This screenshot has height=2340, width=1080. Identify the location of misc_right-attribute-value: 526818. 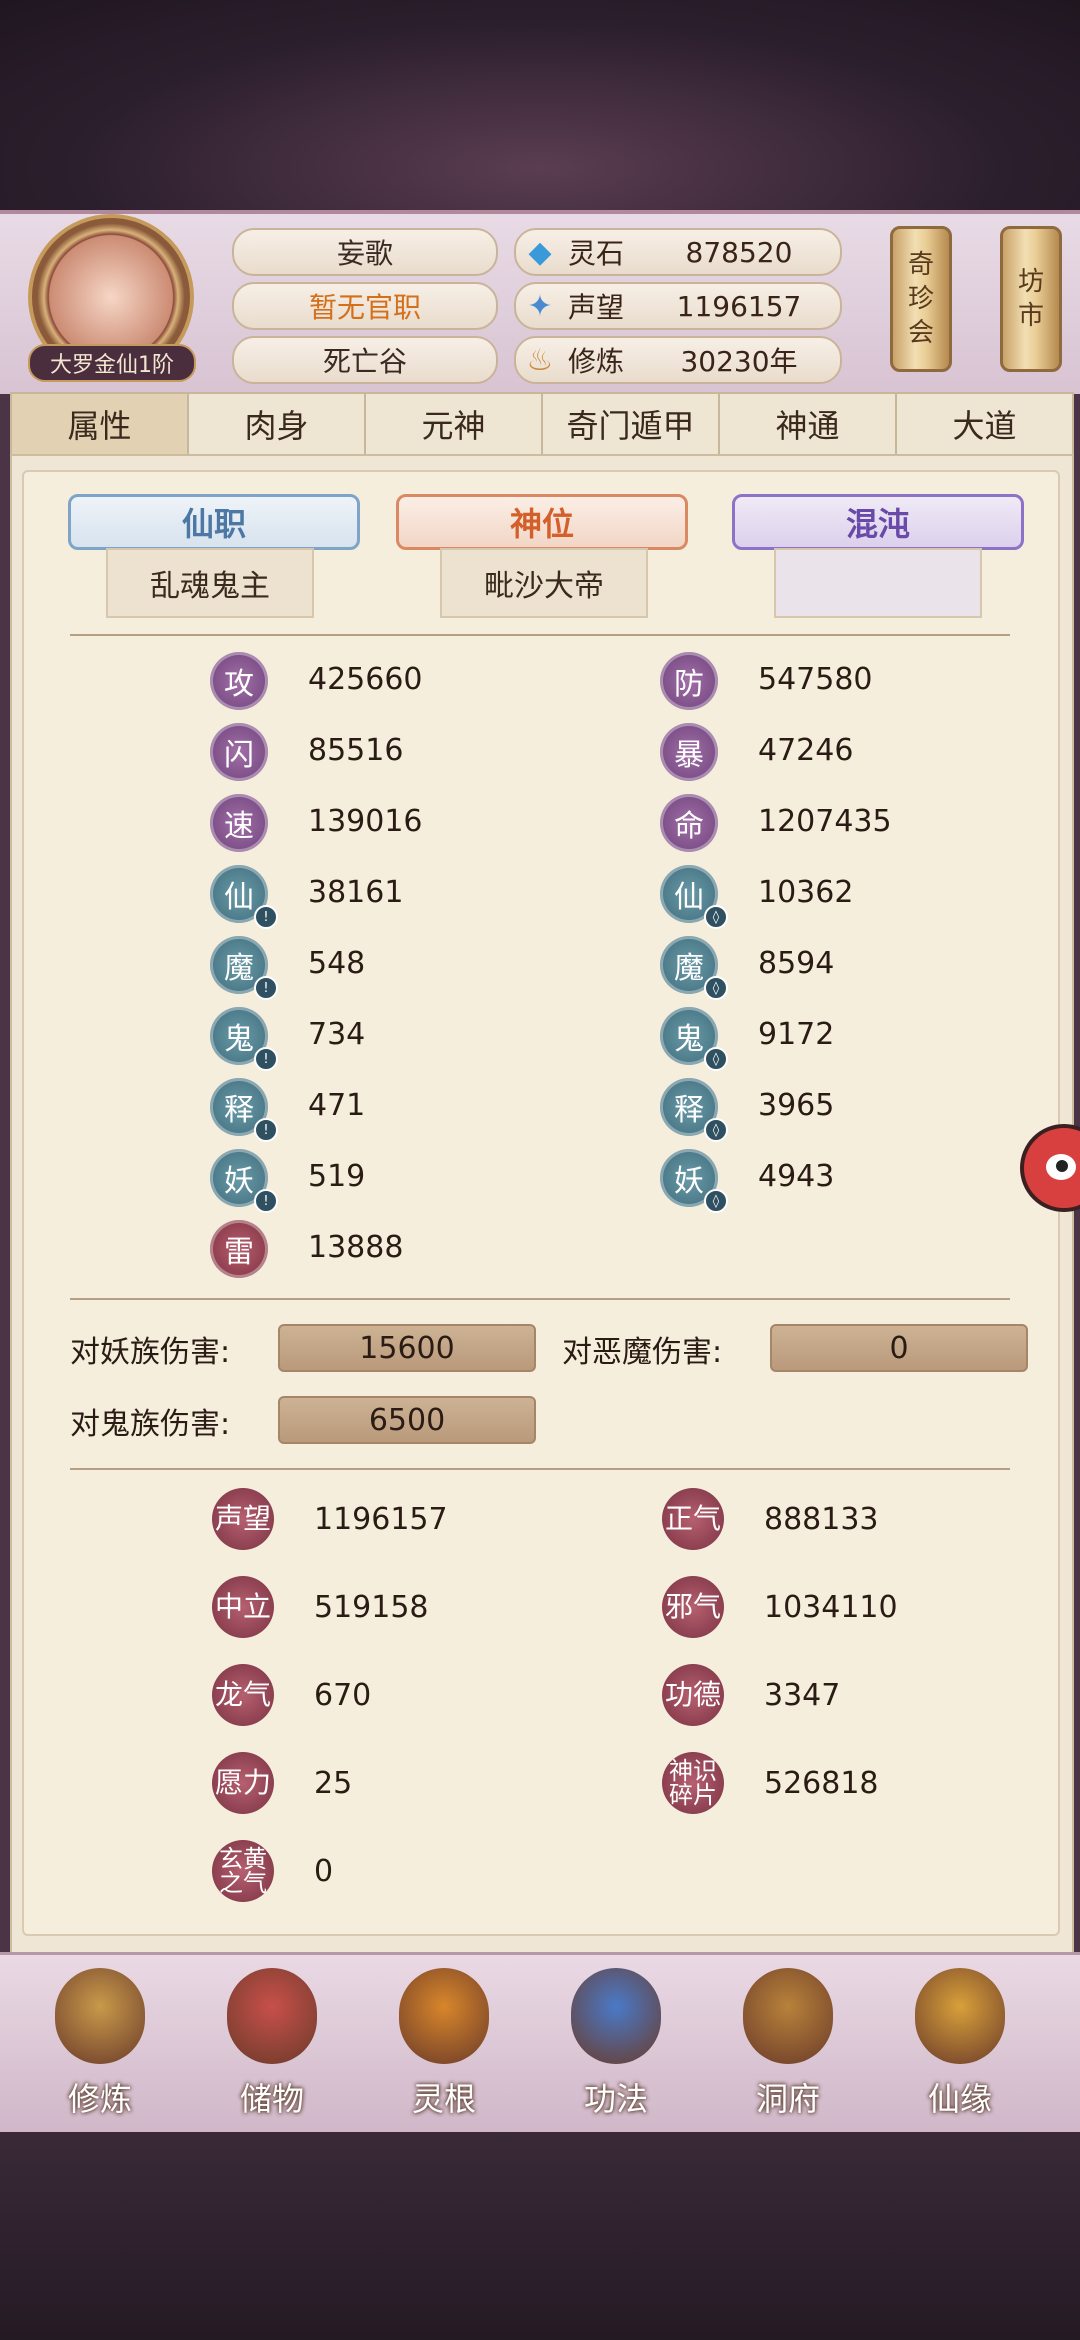
(821, 1783).